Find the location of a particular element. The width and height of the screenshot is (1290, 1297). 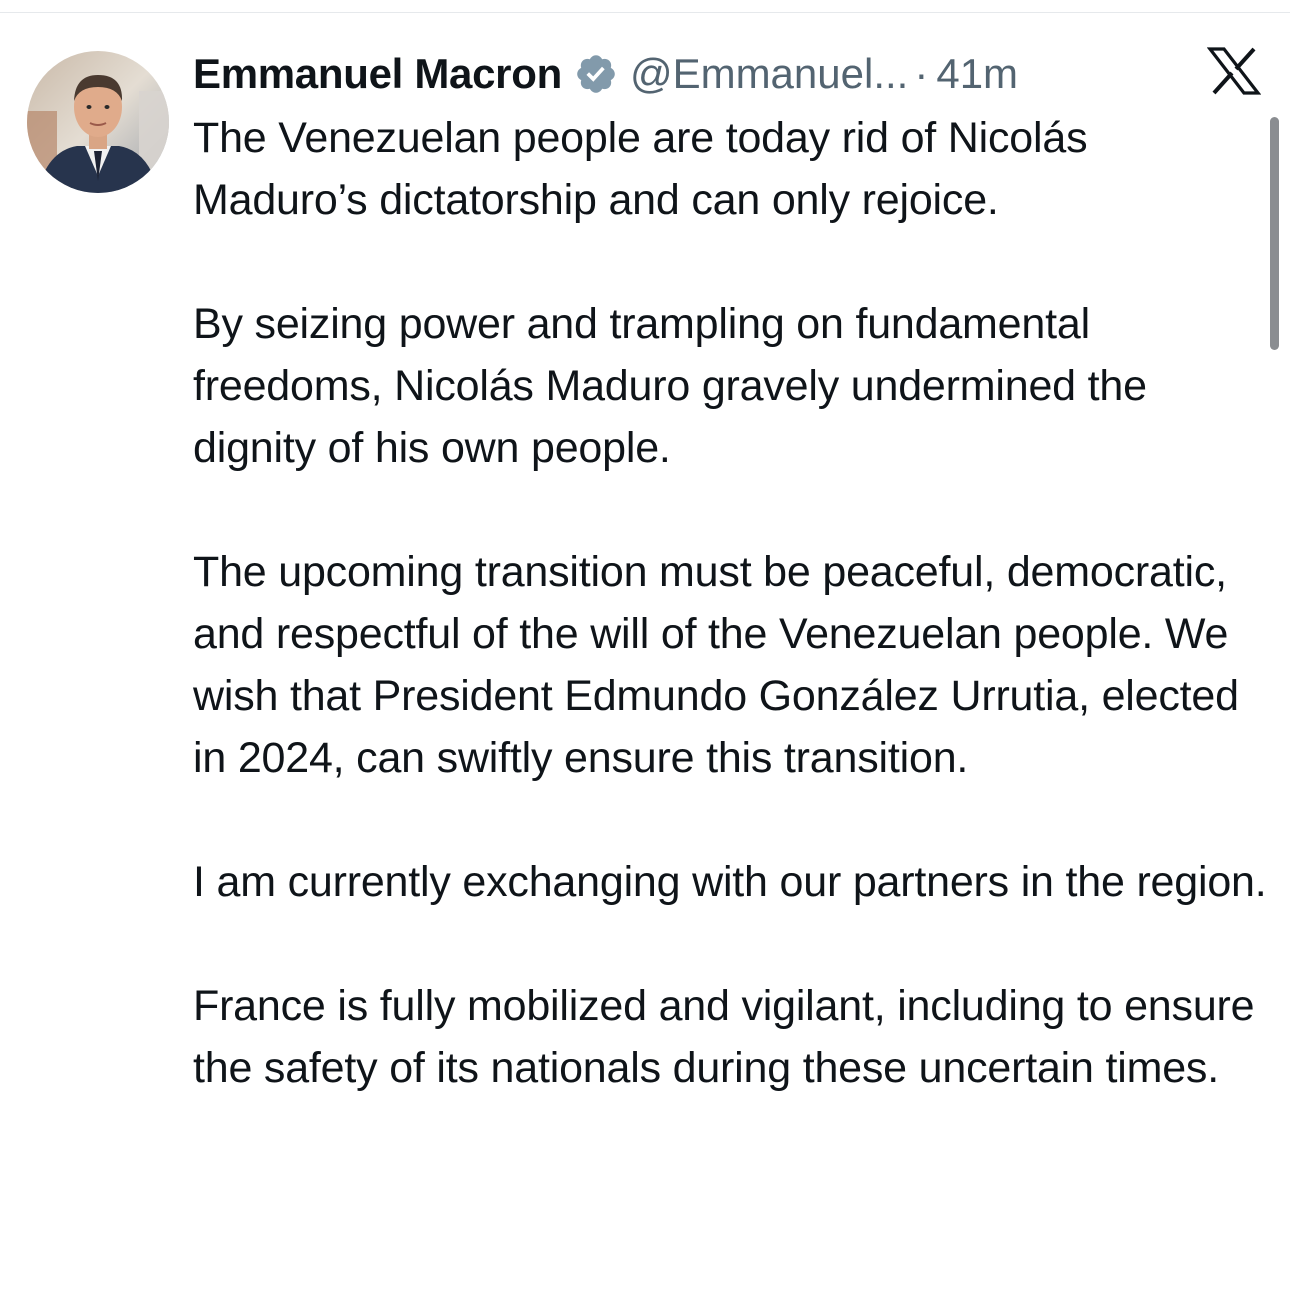

display-name: Emmanuel Macron is located at coordinates (377, 74).